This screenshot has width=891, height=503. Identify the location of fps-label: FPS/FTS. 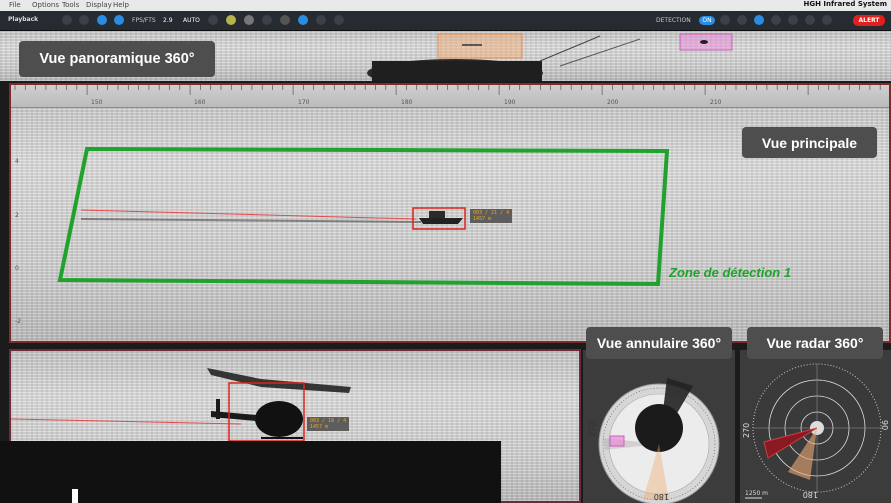
(144, 20).